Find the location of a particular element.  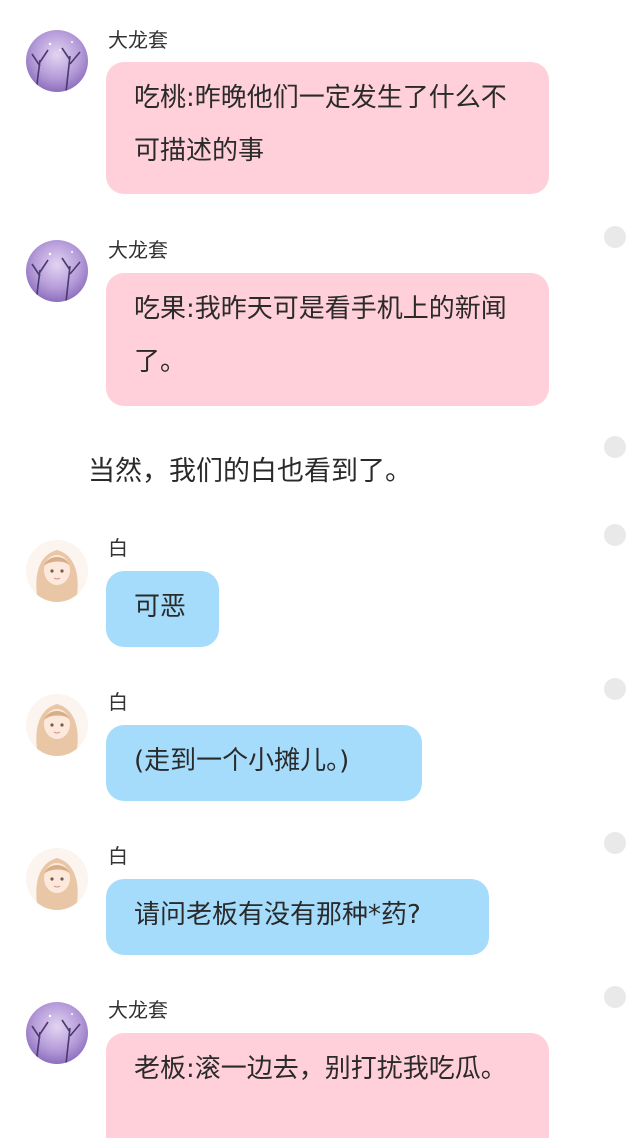

message-bubble: 请问老板有没有那种*药? is located at coordinates (297, 917).